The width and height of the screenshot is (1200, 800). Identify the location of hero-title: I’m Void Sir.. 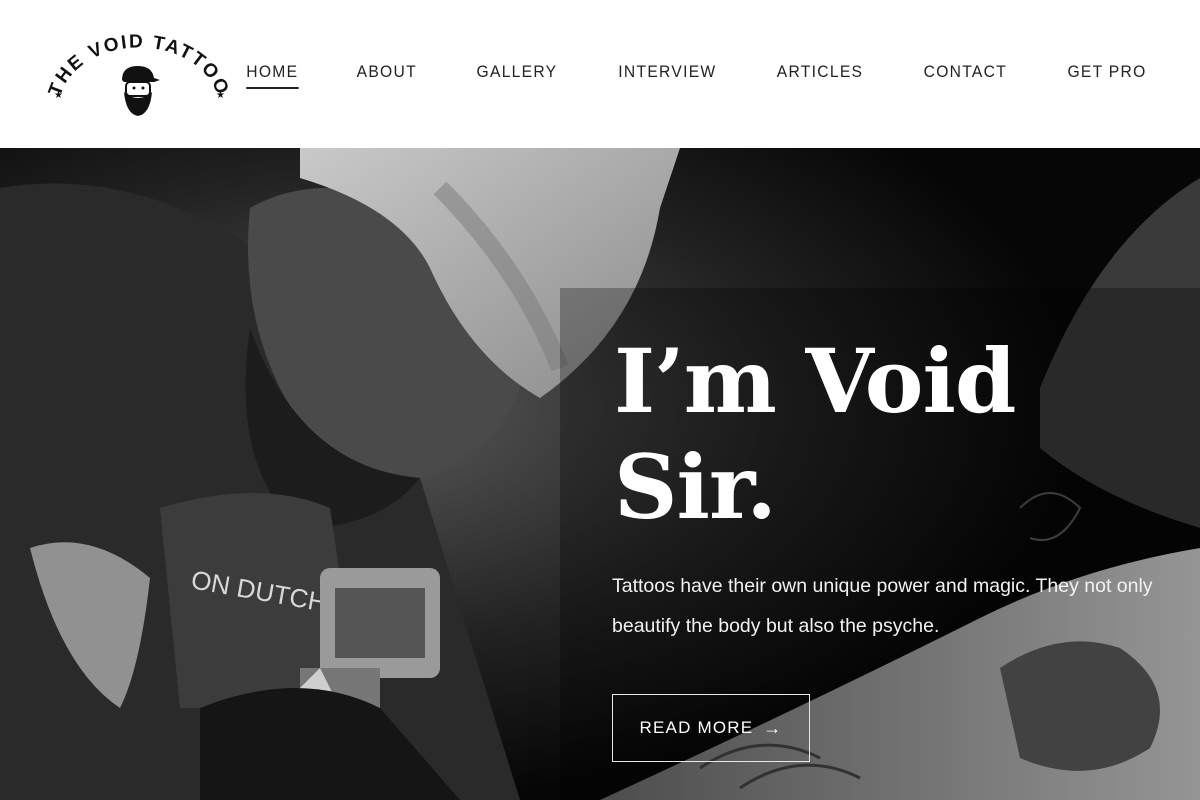
(894, 434).